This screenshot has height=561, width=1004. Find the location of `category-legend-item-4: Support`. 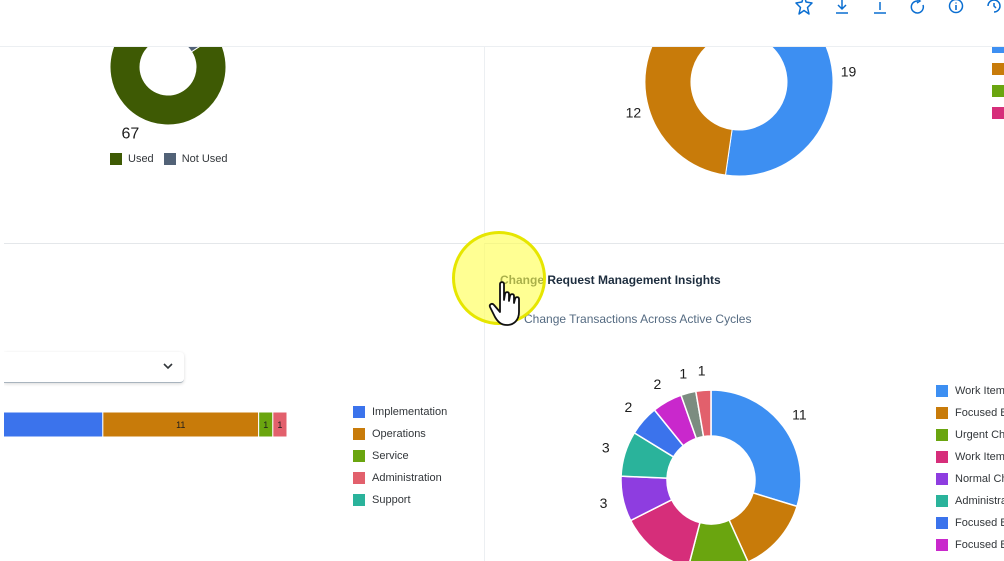

category-legend-item-4: Support is located at coordinates (382, 500).